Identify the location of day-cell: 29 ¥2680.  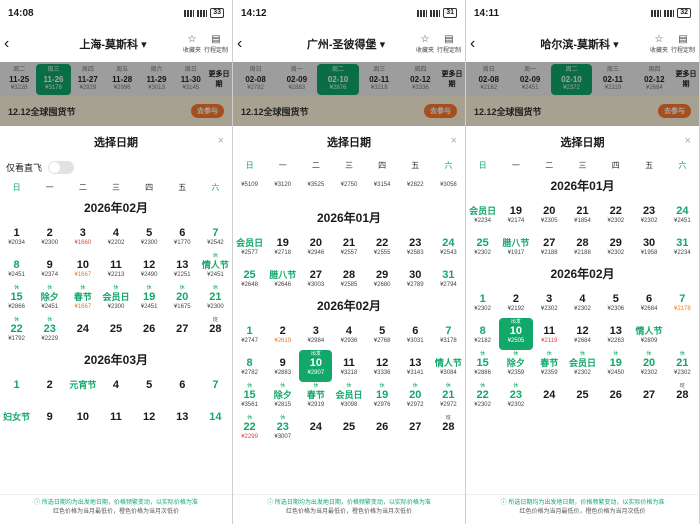
(382, 278).